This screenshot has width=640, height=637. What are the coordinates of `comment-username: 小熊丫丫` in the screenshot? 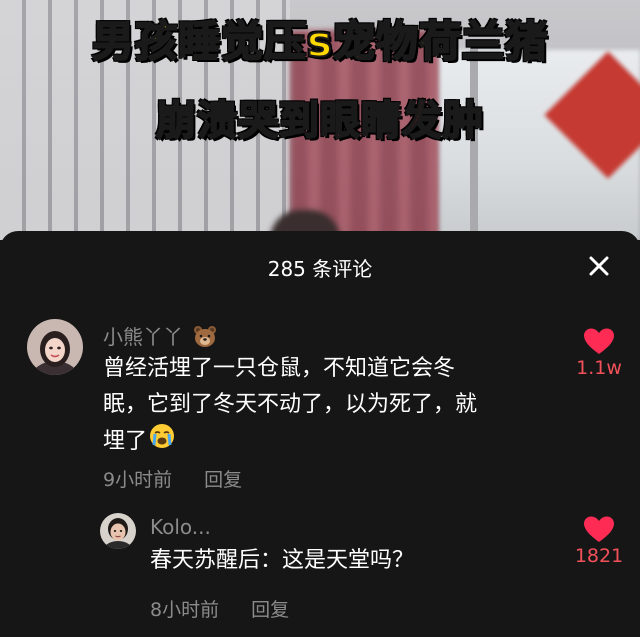 It's located at (160, 336).